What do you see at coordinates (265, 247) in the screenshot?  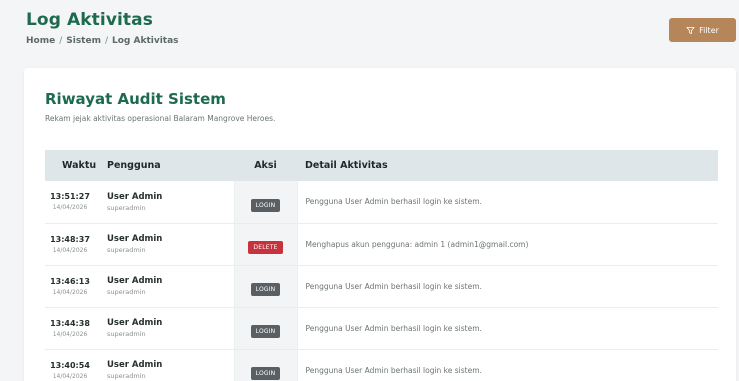 I see `action-badge-delete: DELETE` at bounding box center [265, 247].